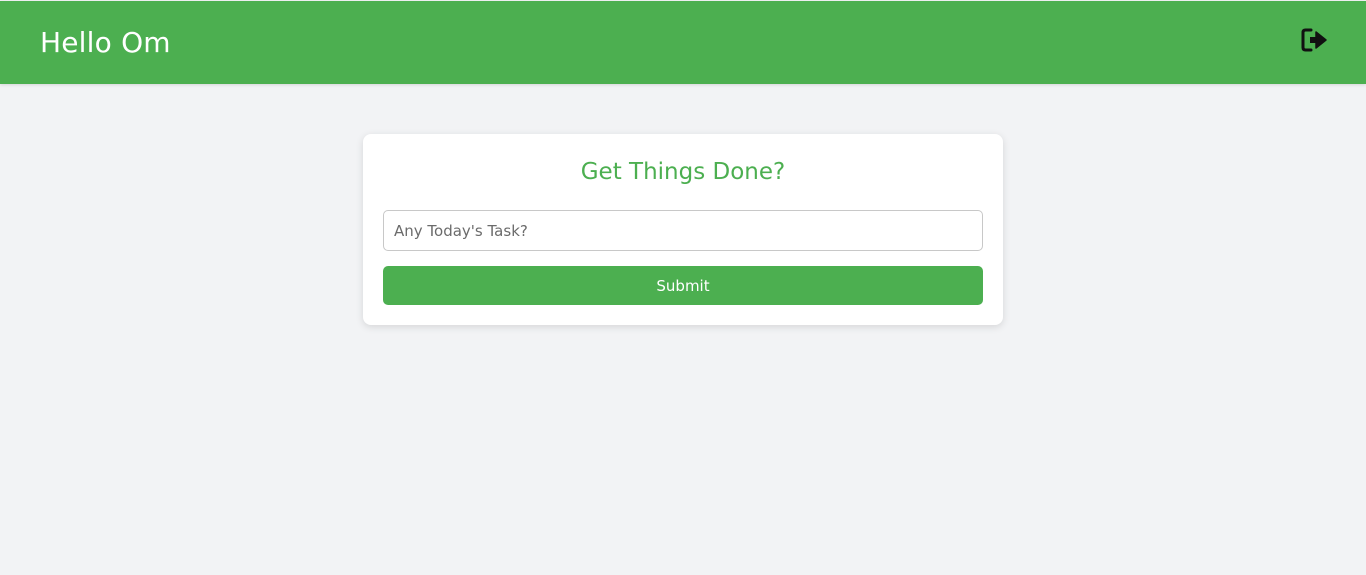 This screenshot has height=575, width=1366. I want to click on greeting-title: Hello Om, so click(105, 42).